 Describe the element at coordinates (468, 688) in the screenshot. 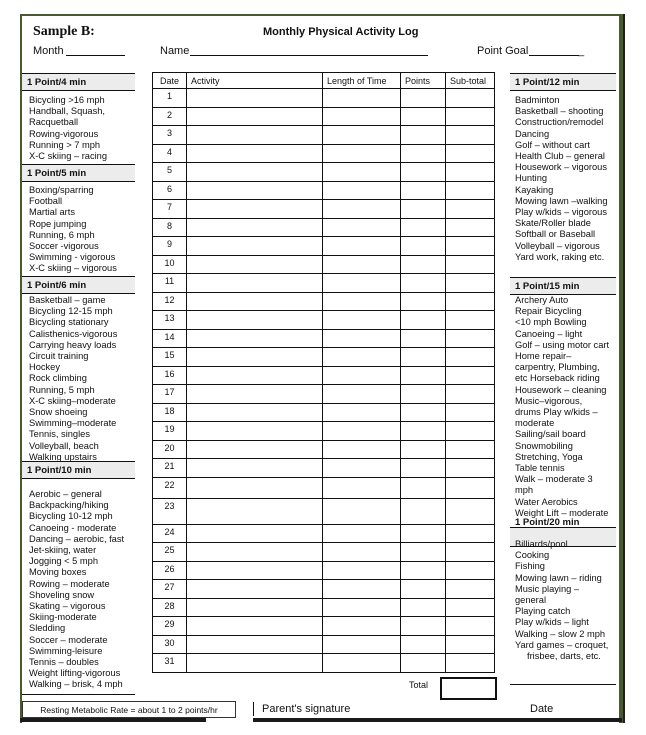

I see `total-field` at that location.